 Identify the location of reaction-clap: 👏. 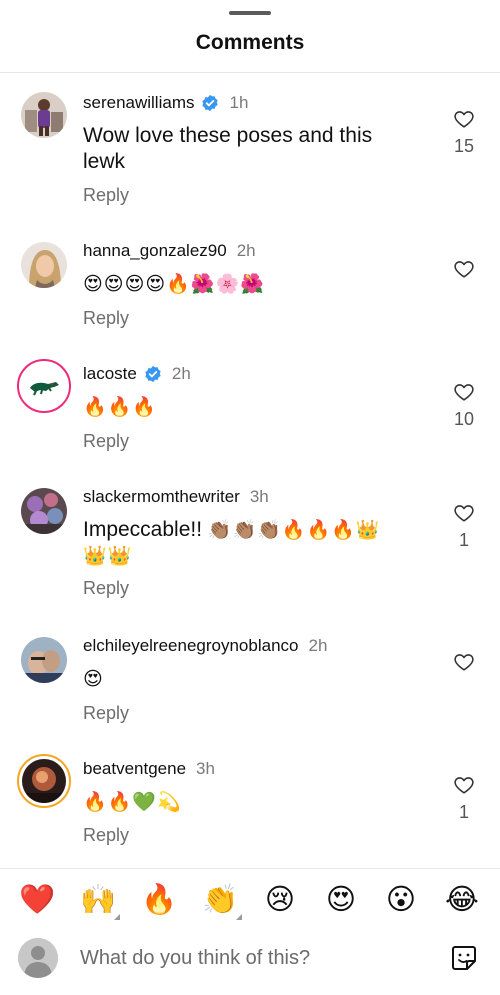
(221, 900).